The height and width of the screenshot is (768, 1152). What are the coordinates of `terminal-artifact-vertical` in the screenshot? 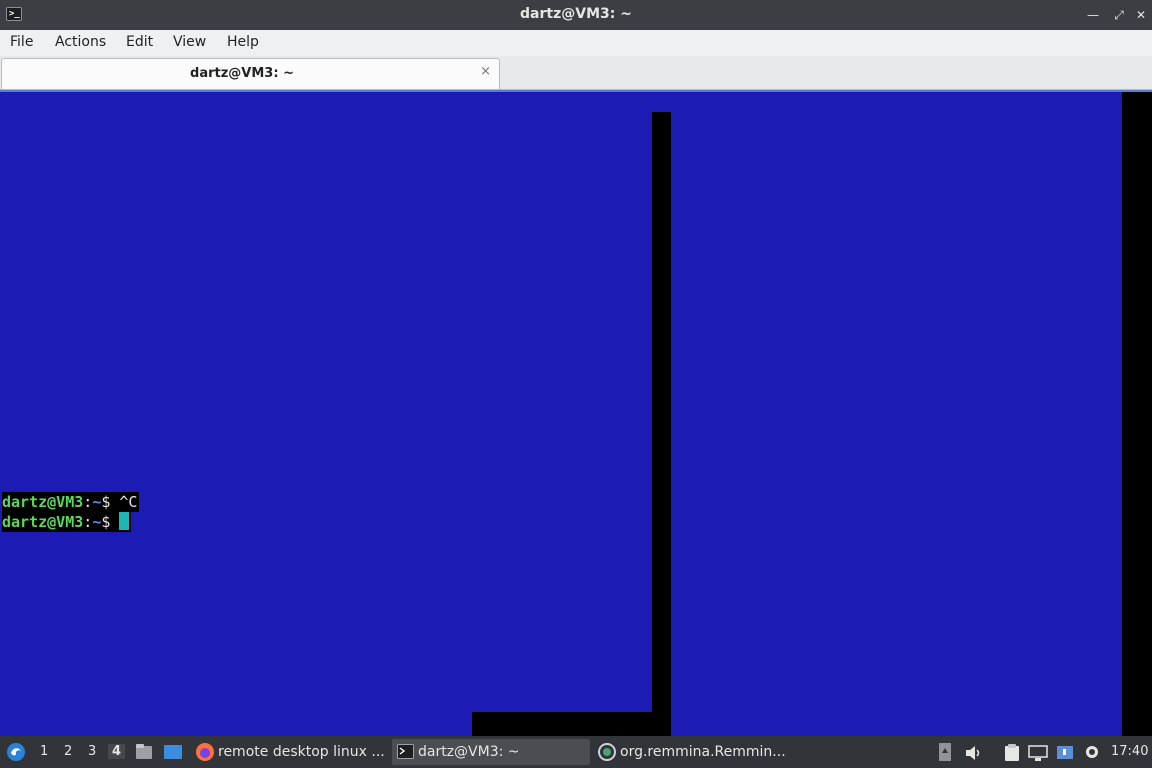 It's located at (661, 424).